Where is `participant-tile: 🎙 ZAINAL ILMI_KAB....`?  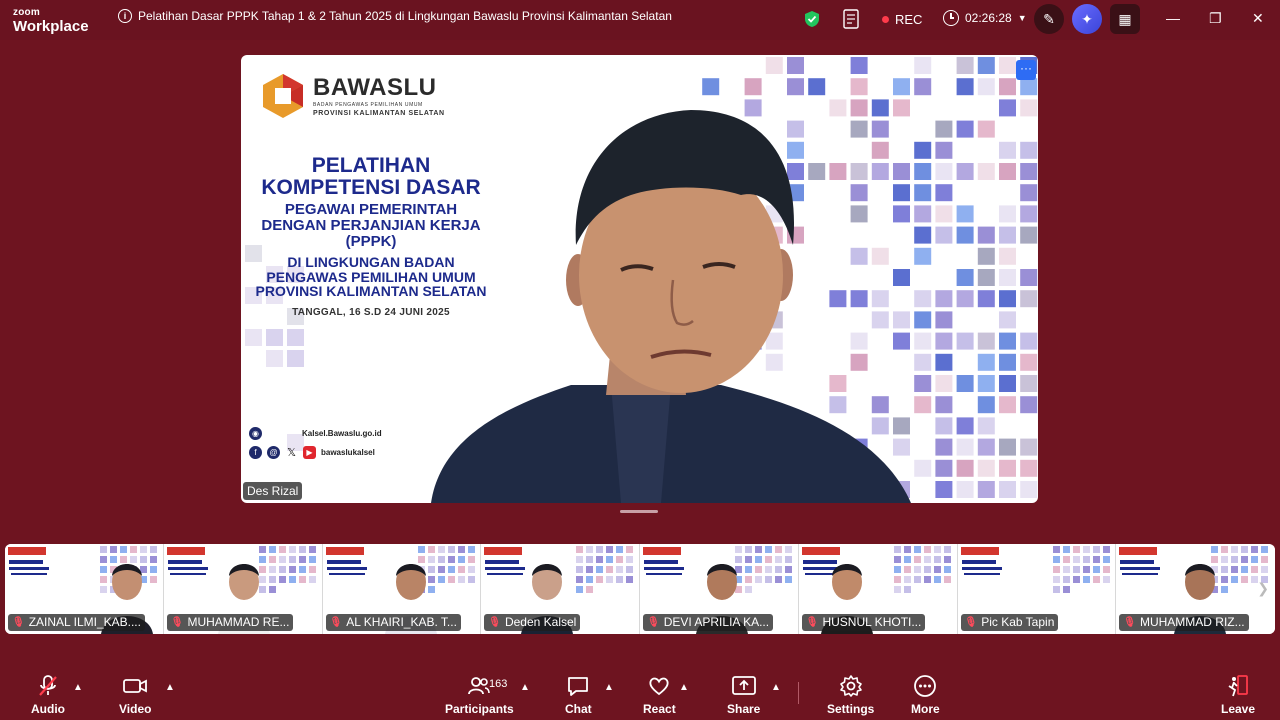
participant-tile: 🎙 ZAINAL ILMI_KAB.... is located at coordinates (84, 589).